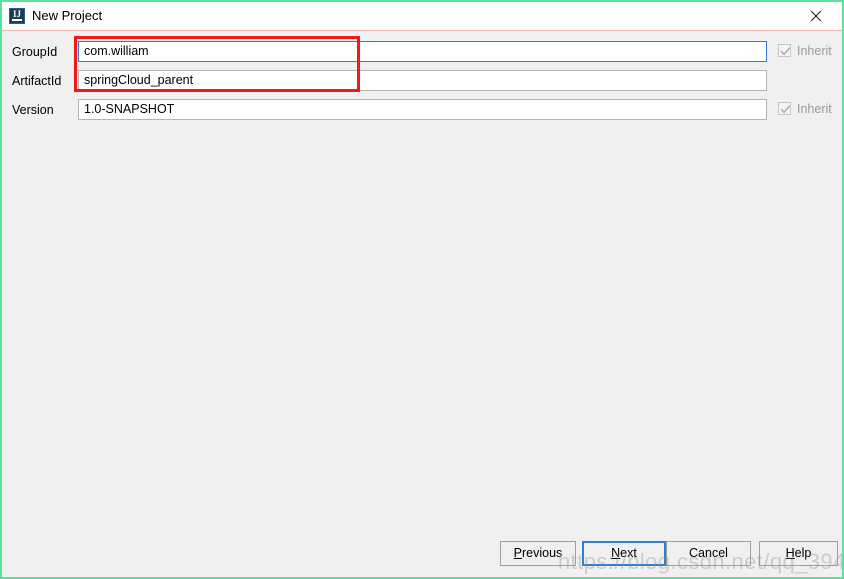 The height and width of the screenshot is (579, 844). What do you see at coordinates (67, 15) in the screenshot?
I see `window-title: New Project` at bounding box center [67, 15].